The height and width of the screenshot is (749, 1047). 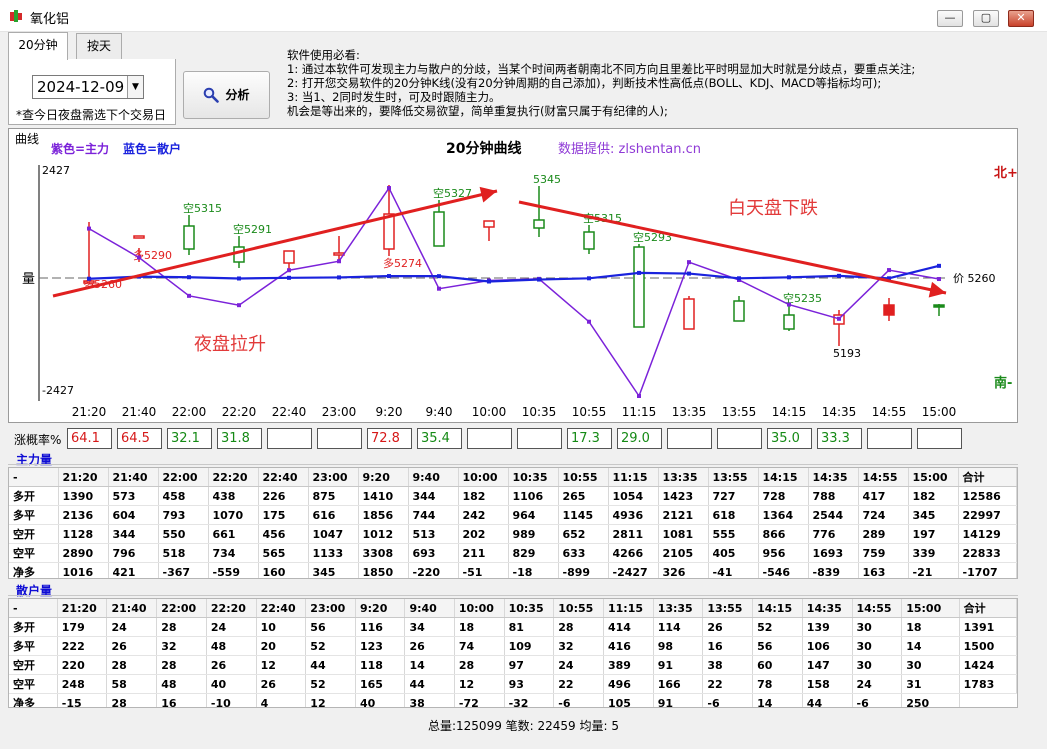 What do you see at coordinates (33, 700) in the screenshot?
I see `table-cell: 净多` at bounding box center [33, 700].